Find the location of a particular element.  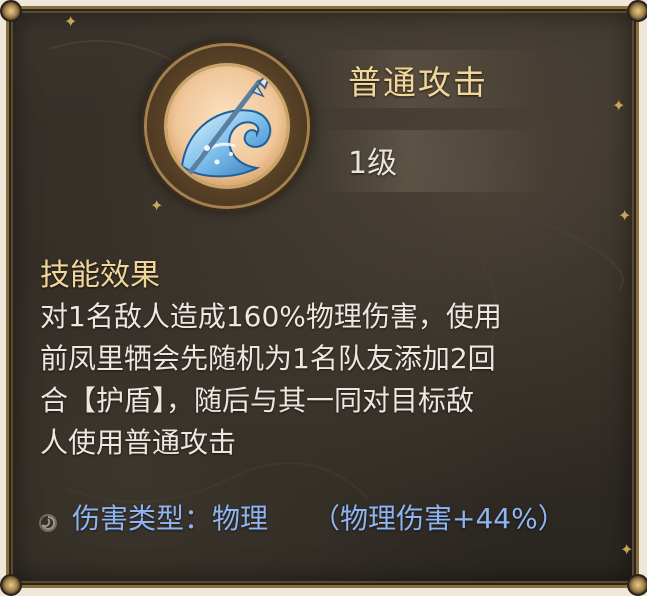

skill-name: 普通攻击 is located at coordinates (418, 82).